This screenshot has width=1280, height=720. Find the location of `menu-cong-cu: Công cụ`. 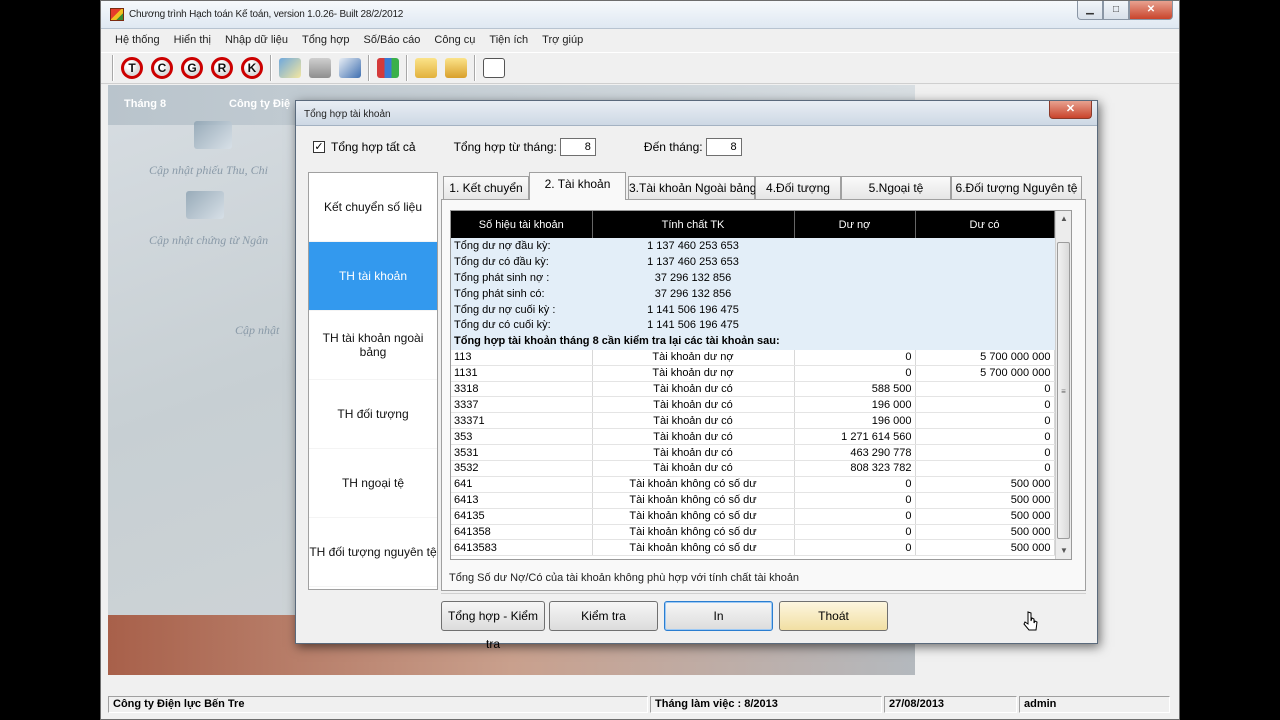

menu-cong-cu: Công cụ is located at coordinates (454, 40).